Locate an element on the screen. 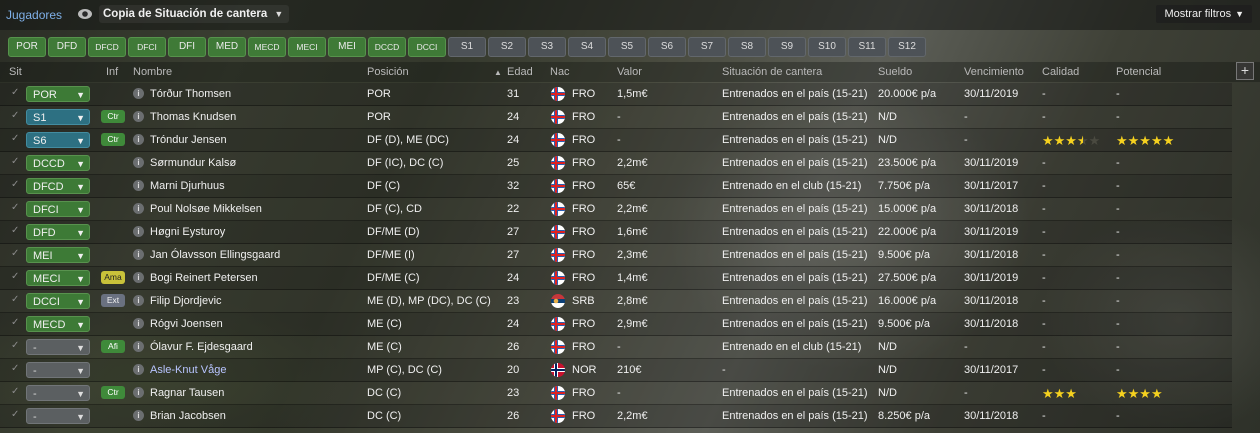  player-name: Bogi Reinert Petersen is located at coordinates (204, 278).